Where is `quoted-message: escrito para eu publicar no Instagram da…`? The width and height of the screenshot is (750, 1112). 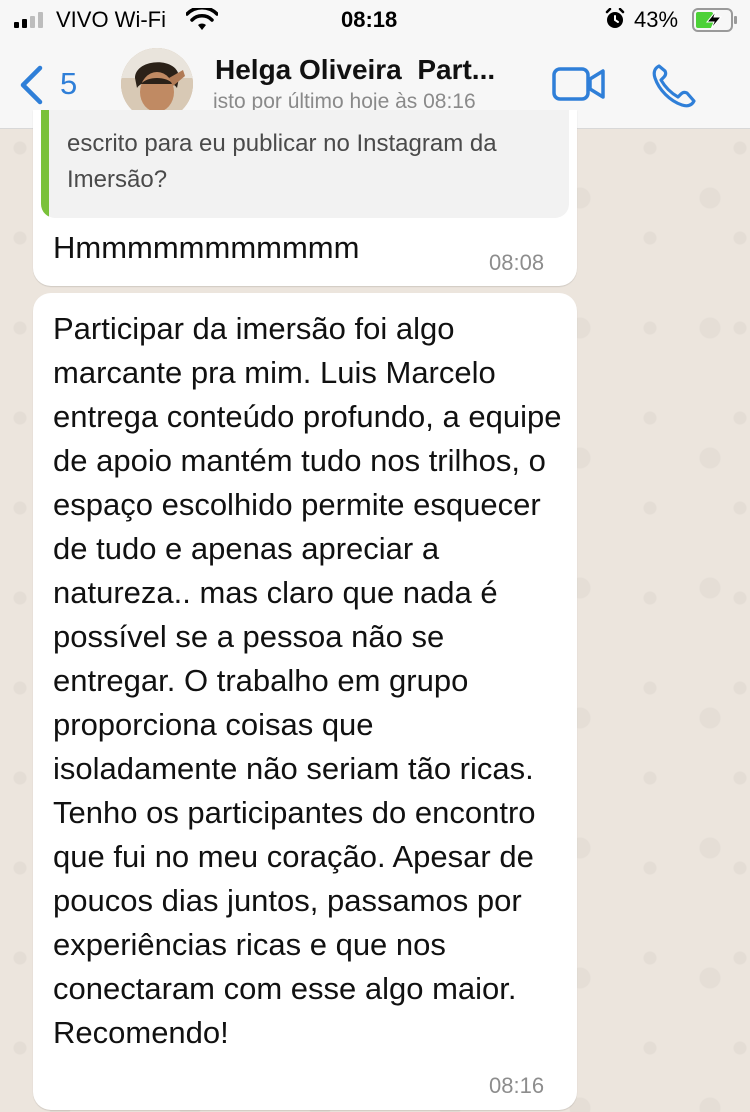 quoted-message: escrito para eu publicar no Instagram da… is located at coordinates (305, 164).